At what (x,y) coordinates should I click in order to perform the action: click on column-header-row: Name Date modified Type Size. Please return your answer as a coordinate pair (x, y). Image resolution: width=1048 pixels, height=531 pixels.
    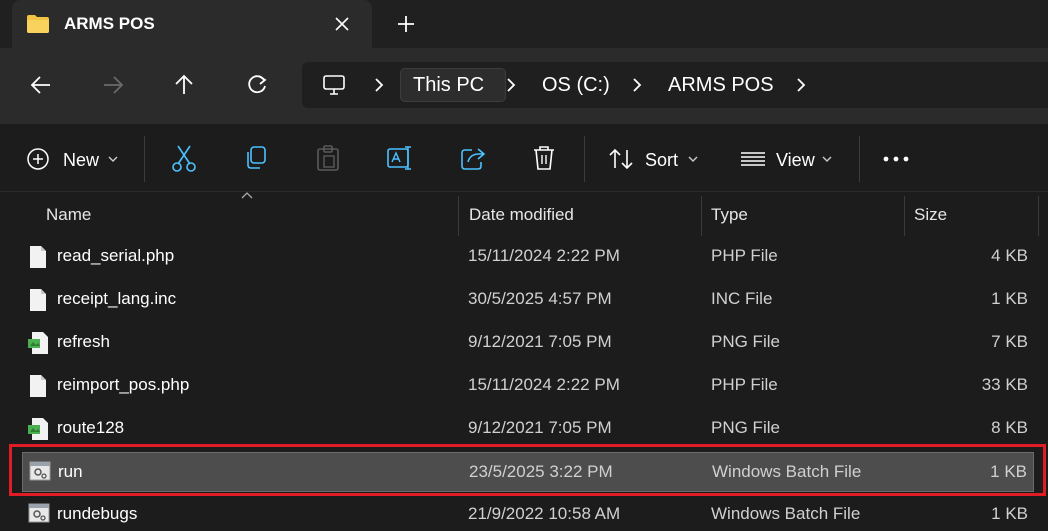
    Looking at the image, I should click on (524, 214).